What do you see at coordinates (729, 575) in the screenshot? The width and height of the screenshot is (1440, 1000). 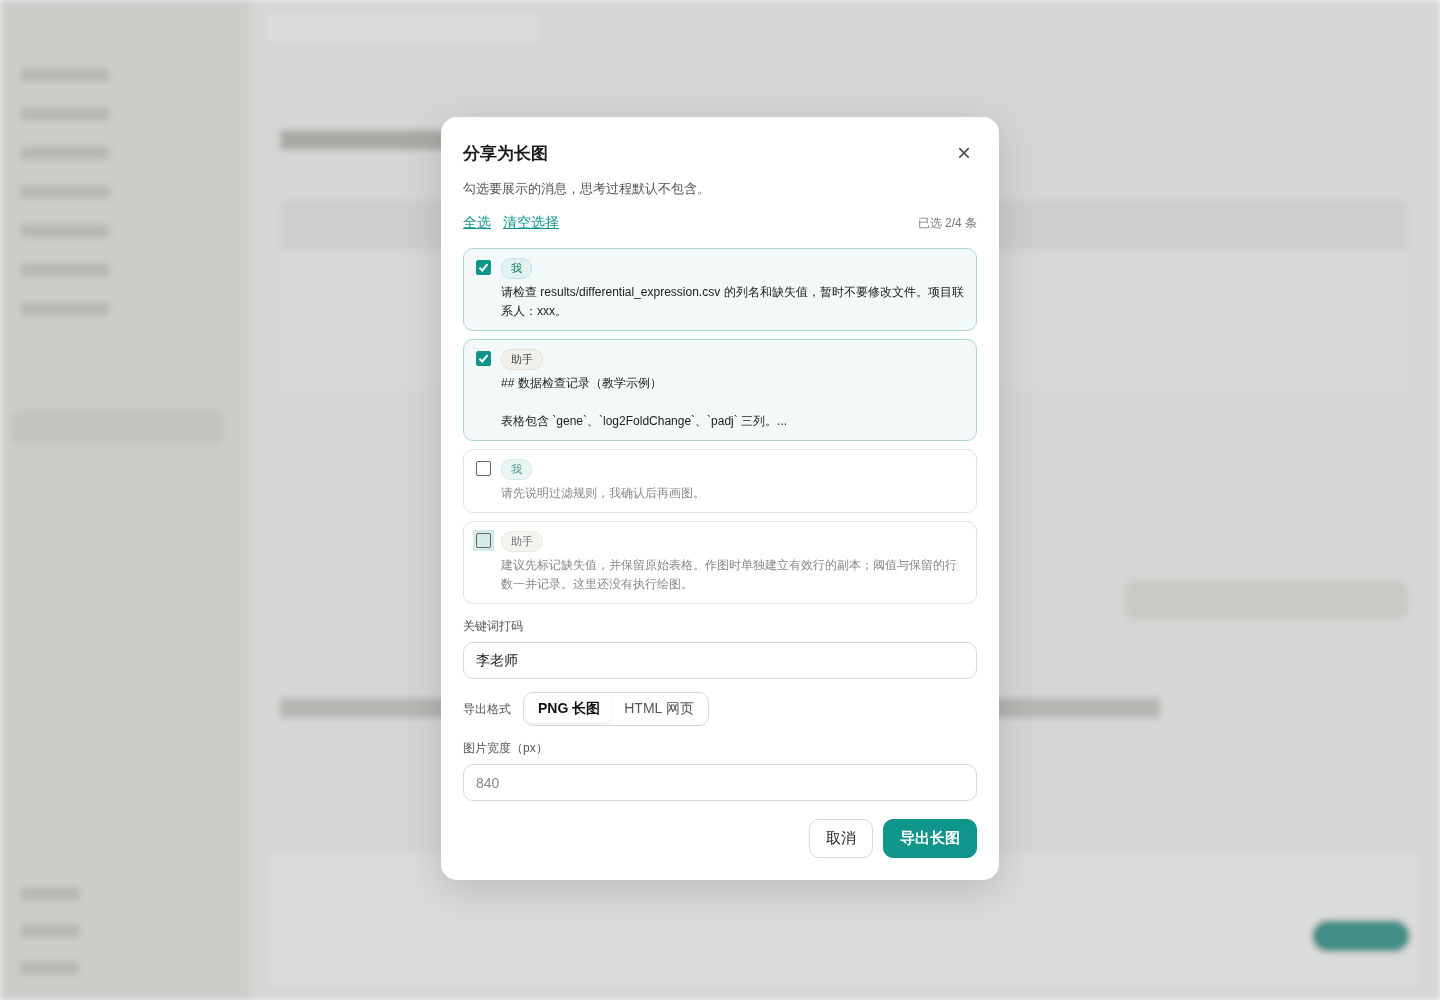 I see `message-text: 建议先标记缺失值，并保留原始表格。作图时单独建立有效行的副本；阈值与保留的行数一并记录。这里还没有执行绘图。` at bounding box center [729, 575].